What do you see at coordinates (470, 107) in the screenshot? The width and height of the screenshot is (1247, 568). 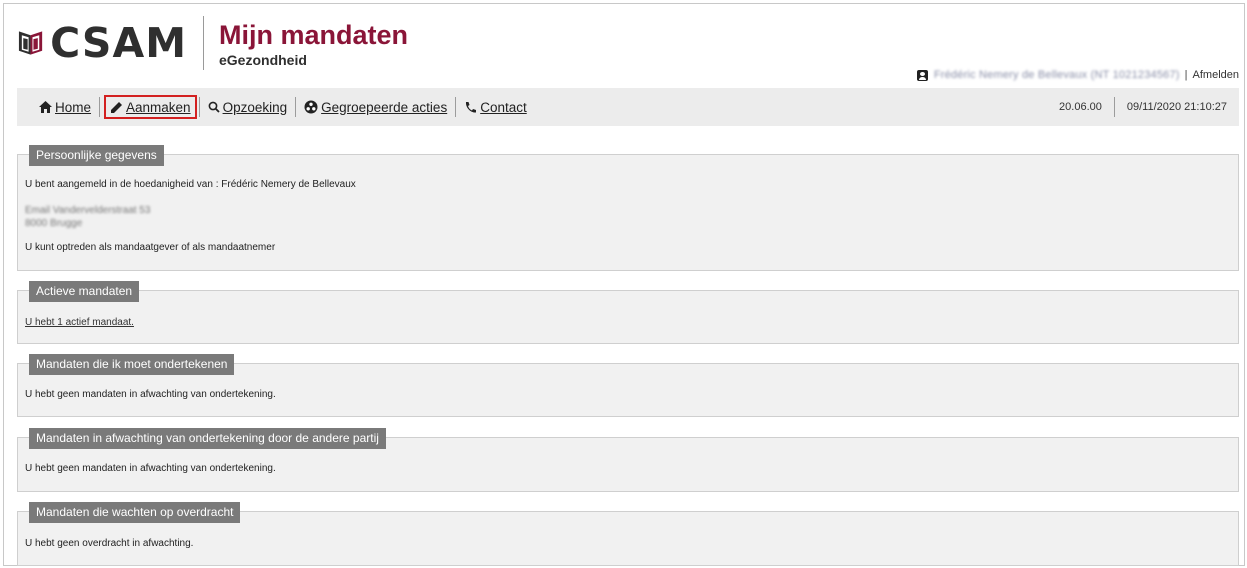 I see `phone-icon` at bounding box center [470, 107].